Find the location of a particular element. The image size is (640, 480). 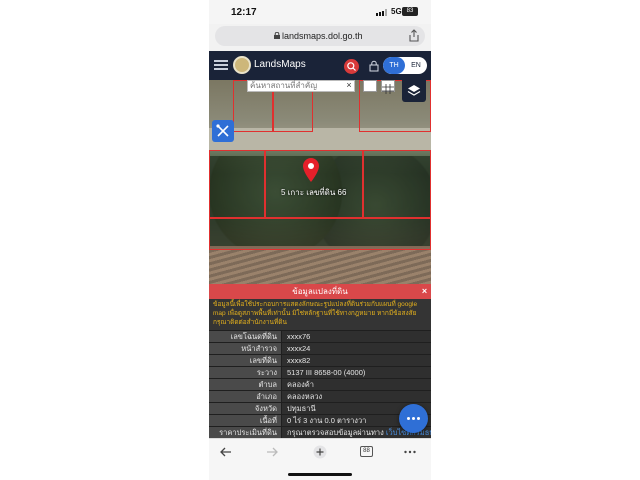

satellite-map: × 5 เกาะ เลขที่ดิน 66 is located at coordinates (320, 182).